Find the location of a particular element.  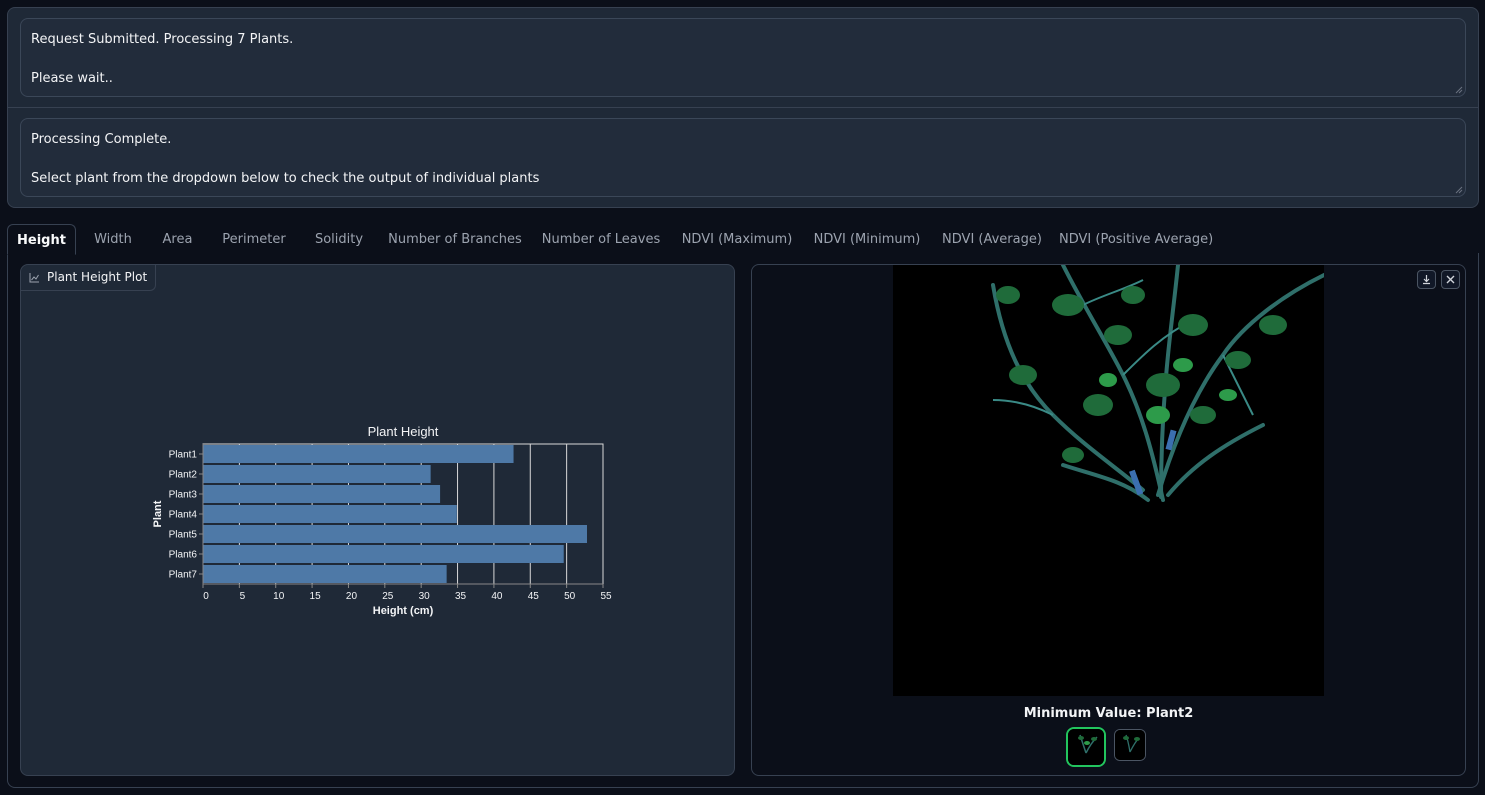

tab-area: Area is located at coordinates (177, 239).